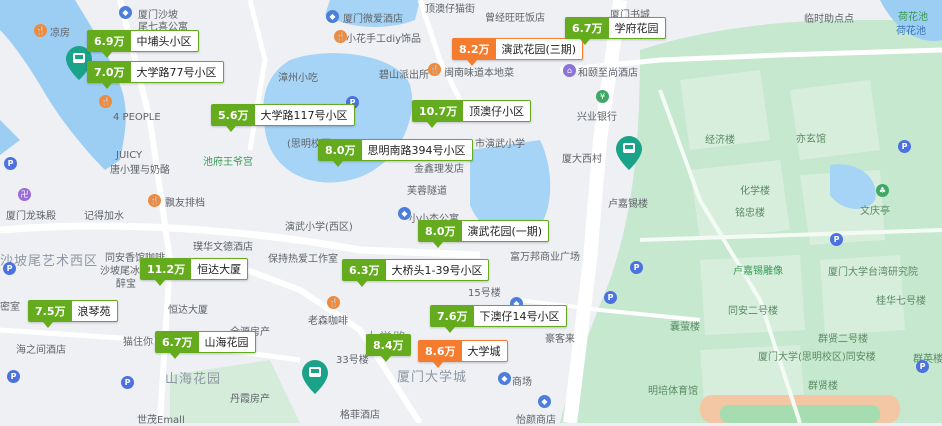 This screenshot has width=942, height=426. What do you see at coordinates (753, 311) in the screenshot?
I see `place-label: 同安二号楼` at bounding box center [753, 311].